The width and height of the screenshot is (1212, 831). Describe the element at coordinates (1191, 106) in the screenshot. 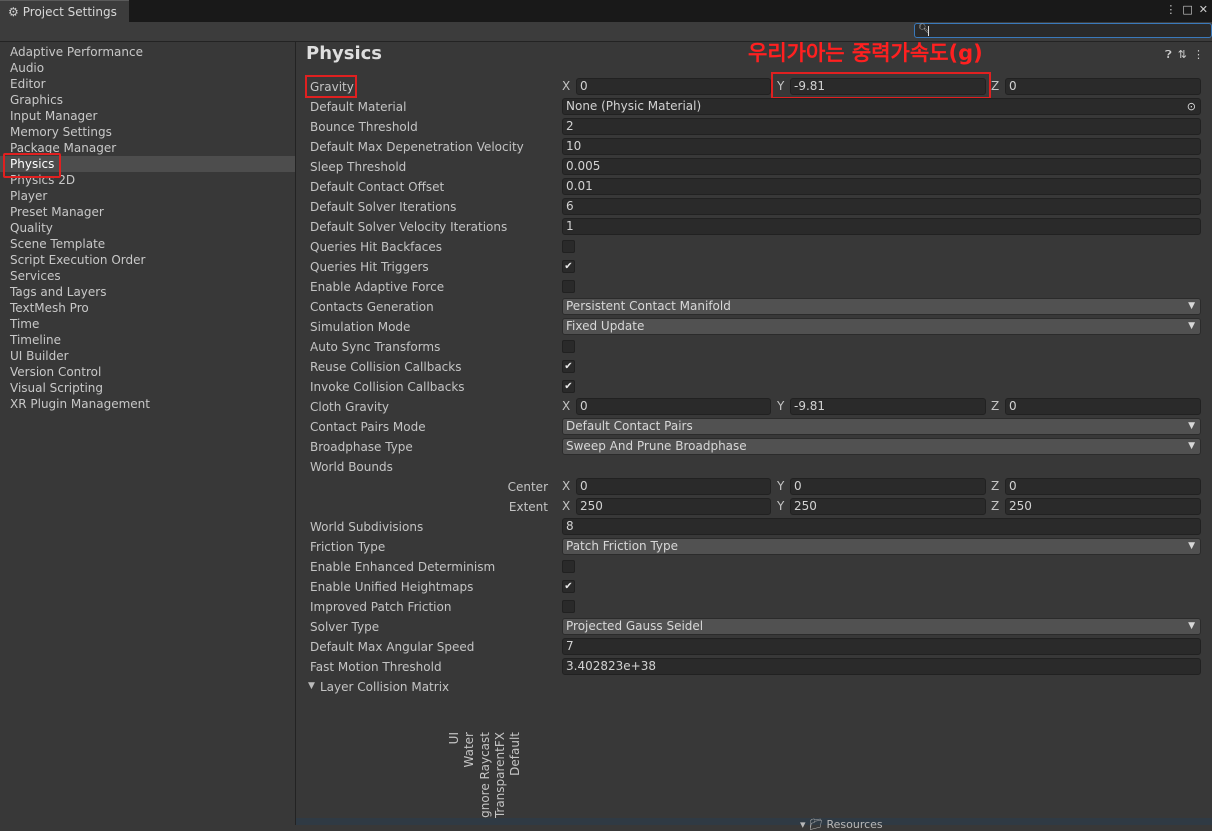

I see `object-picker-icon: ⊙` at that location.